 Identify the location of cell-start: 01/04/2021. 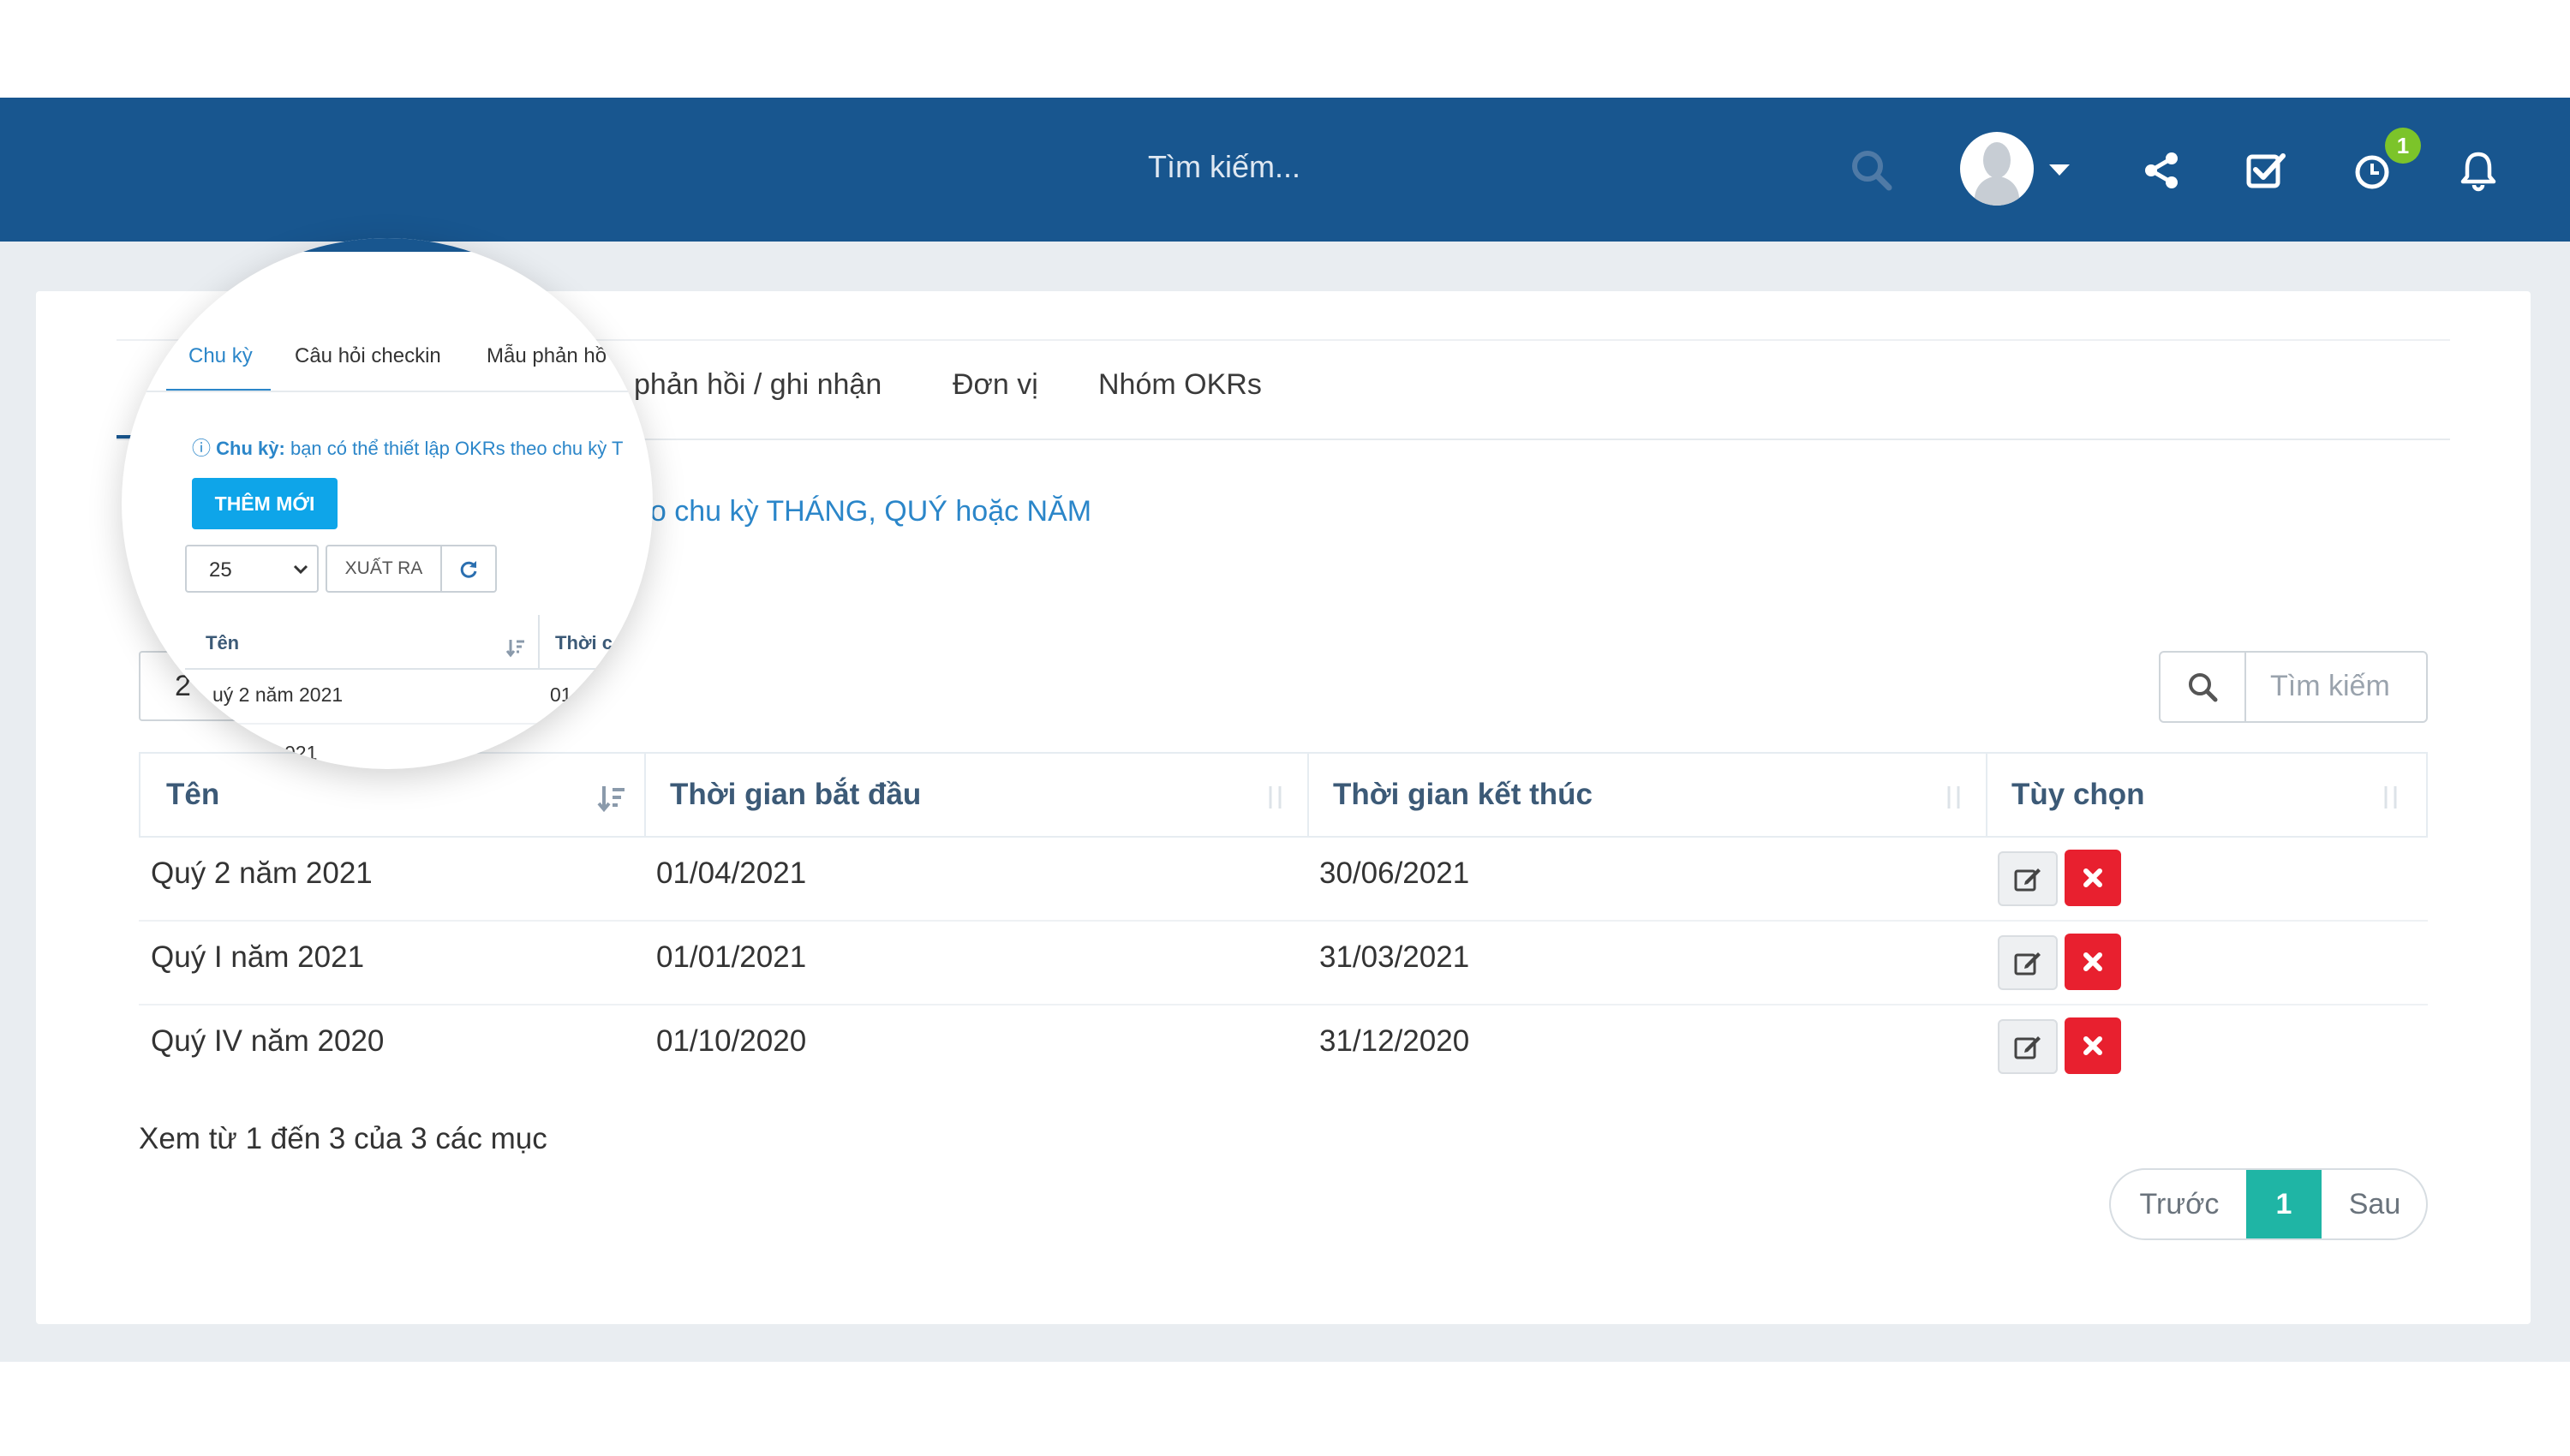
(731, 873).